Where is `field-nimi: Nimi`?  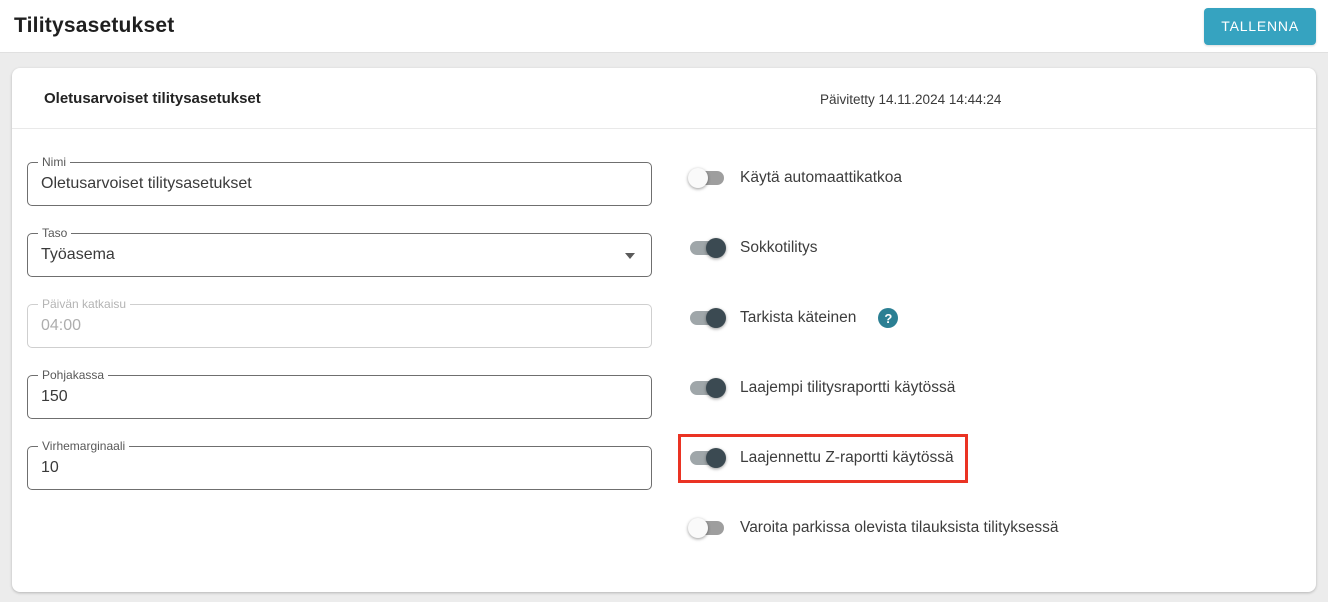
field-nimi: Nimi is located at coordinates (339, 180).